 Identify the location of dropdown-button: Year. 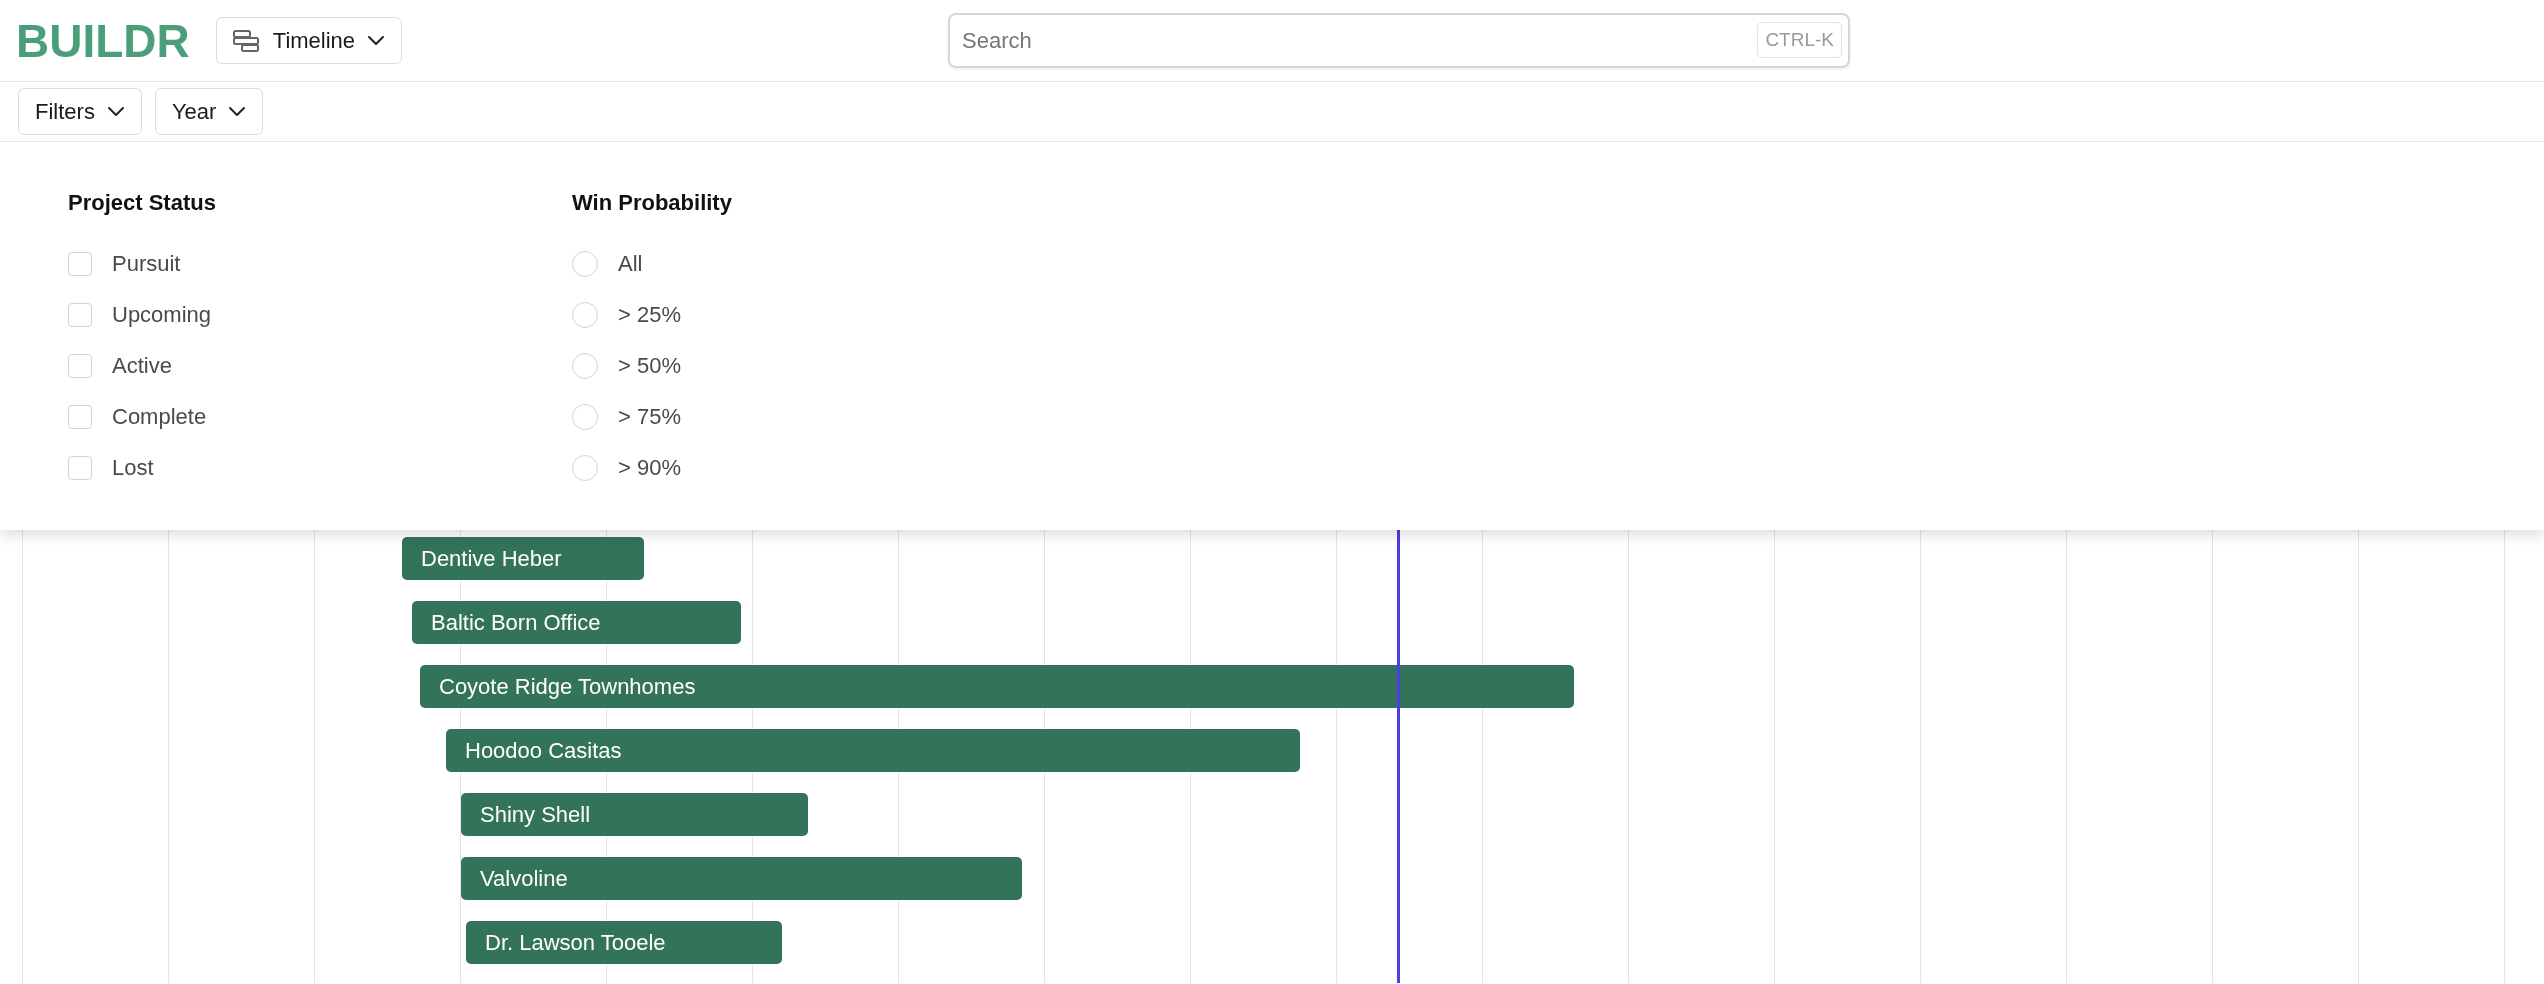
(209, 111).